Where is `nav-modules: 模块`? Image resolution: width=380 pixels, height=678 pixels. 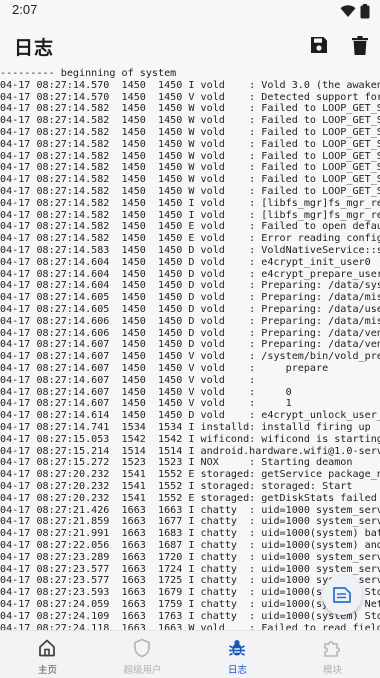
nav-modules: 模块 is located at coordinates (332, 654).